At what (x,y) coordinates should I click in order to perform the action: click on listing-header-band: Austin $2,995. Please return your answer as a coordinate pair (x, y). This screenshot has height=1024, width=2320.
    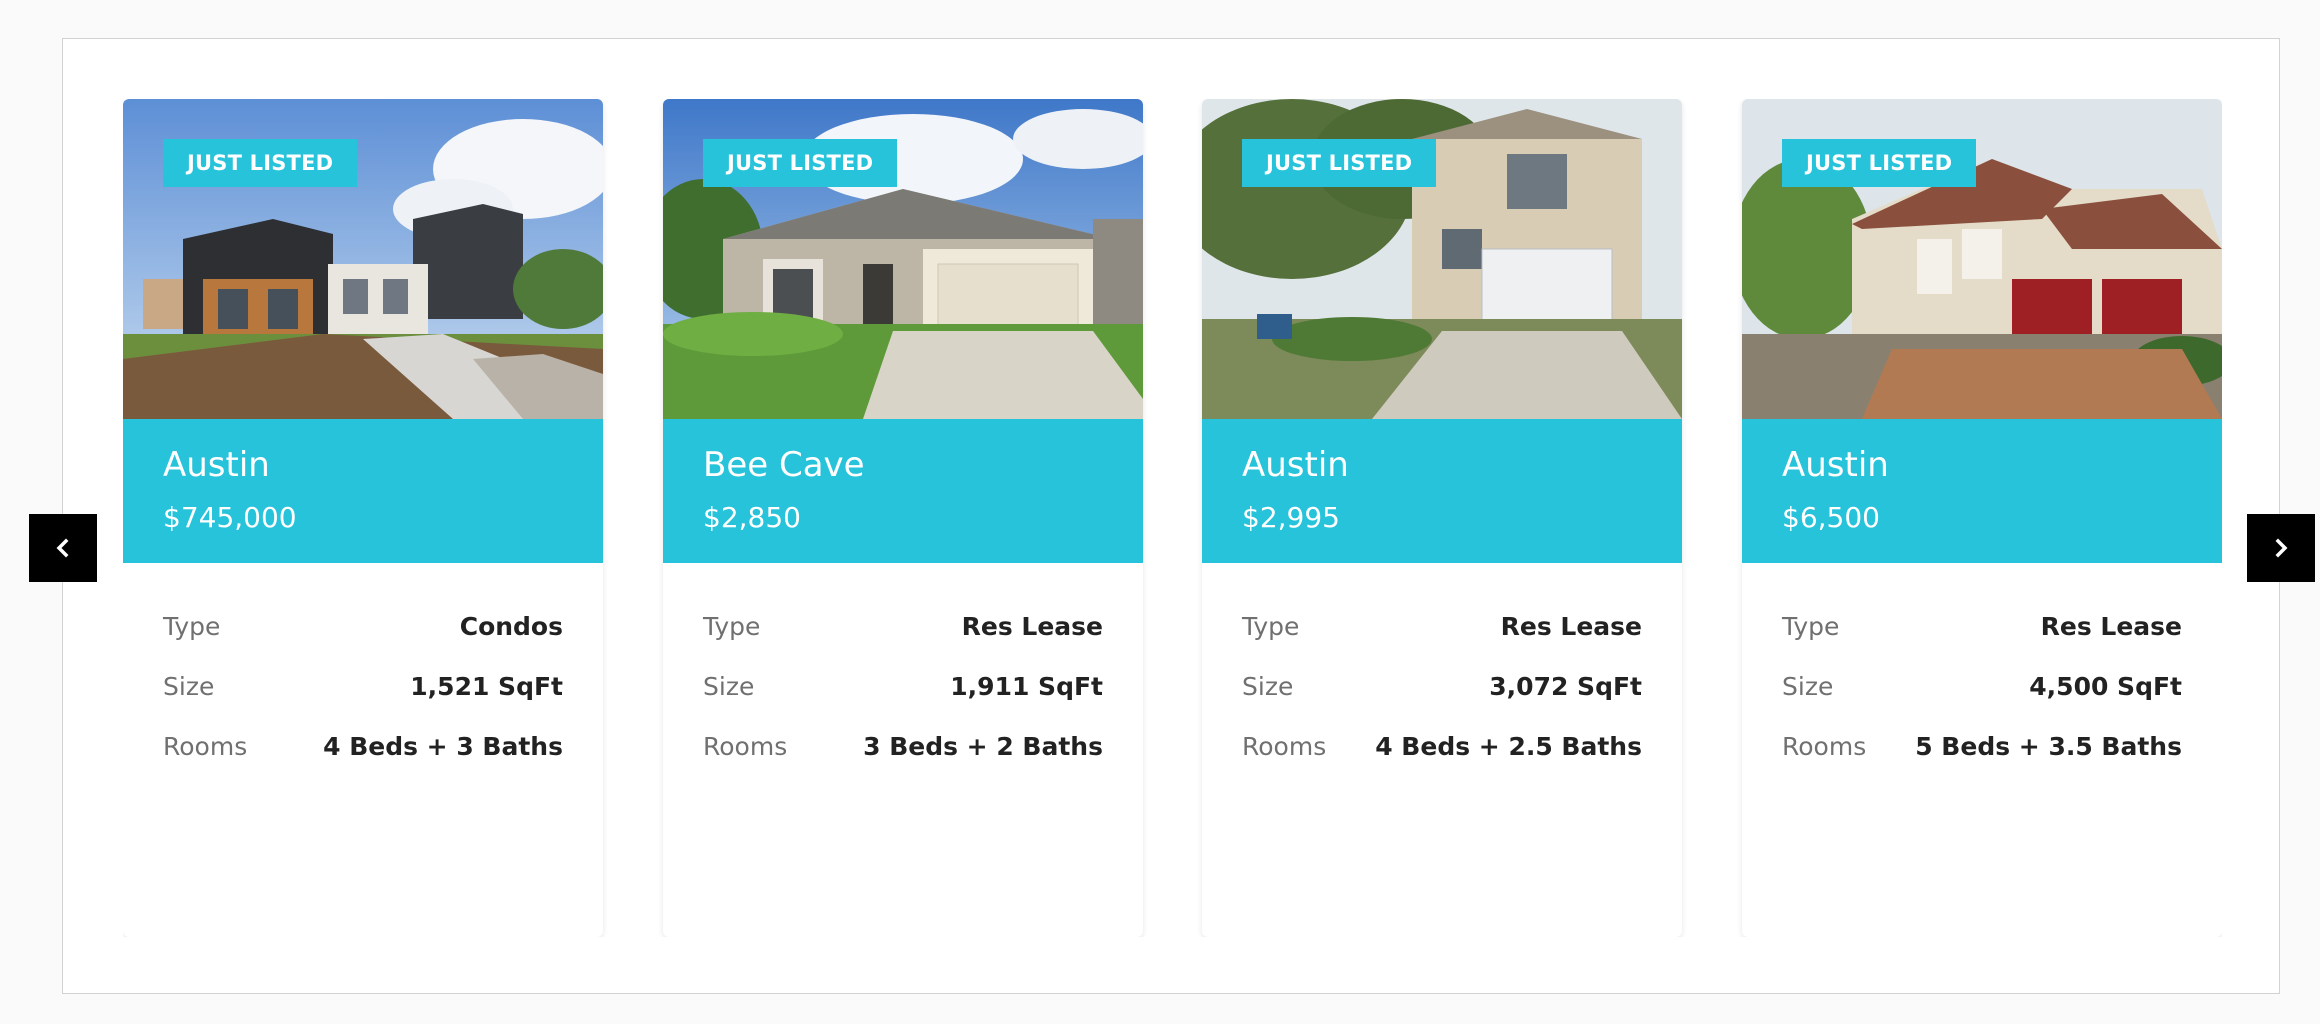
    Looking at the image, I should click on (1442, 491).